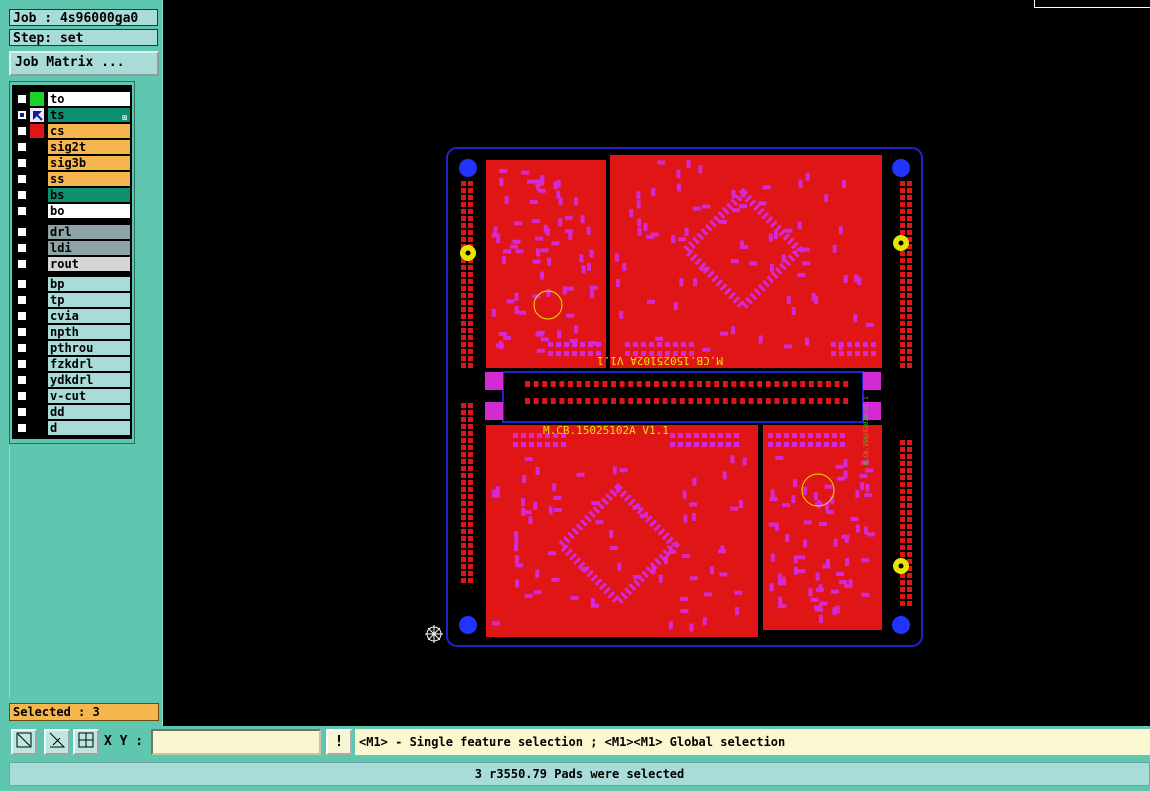 Image resolution: width=1150 pixels, height=791 pixels. What do you see at coordinates (89, 147) in the screenshot?
I see `layer-name: sig2t` at bounding box center [89, 147].